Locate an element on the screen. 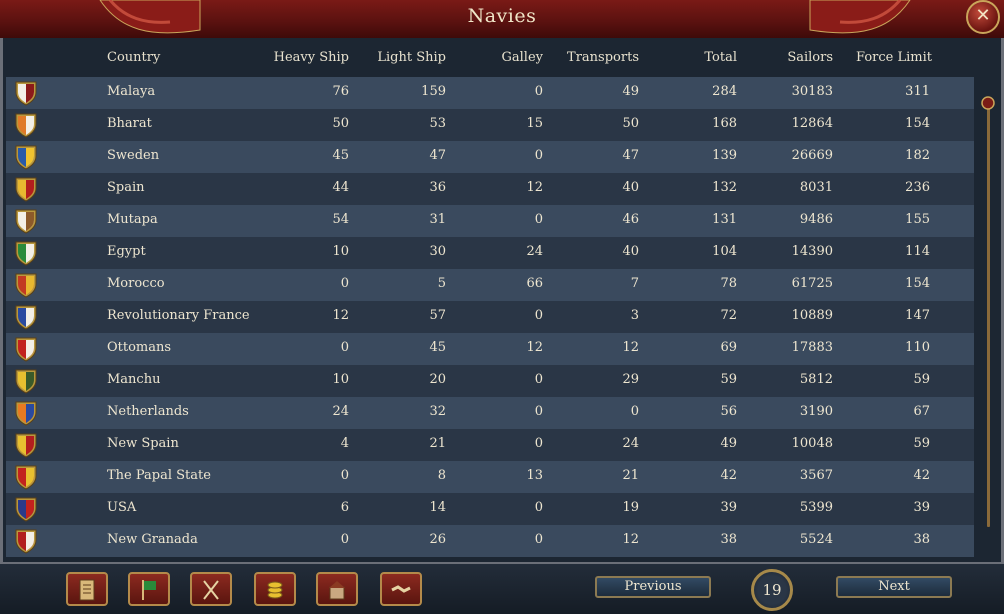 The width and height of the screenshot is (1004, 614). country-name: The Papal State is located at coordinates (159, 475).